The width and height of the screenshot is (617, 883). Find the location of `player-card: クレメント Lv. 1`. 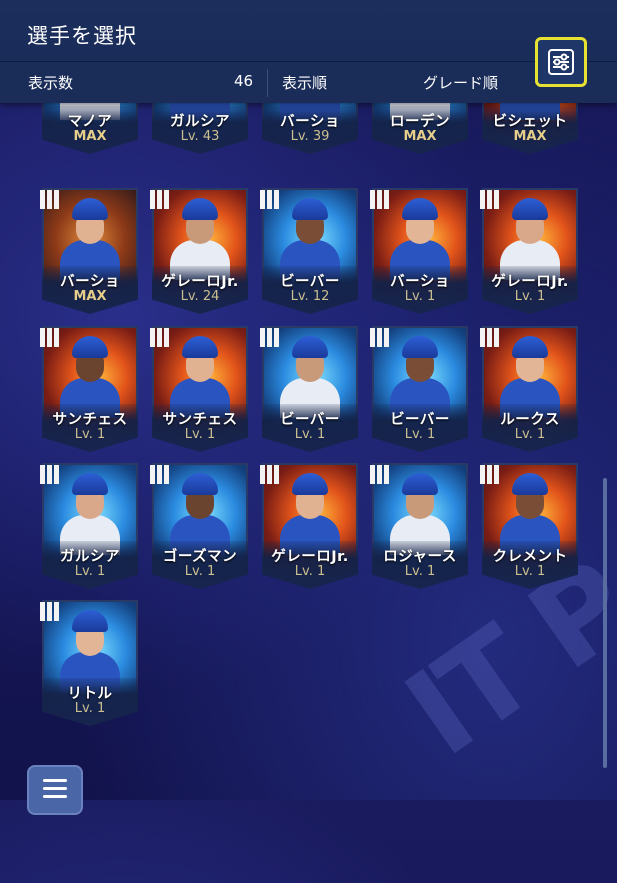

player-card: クレメント Lv. 1 is located at coordinates (529, 526).